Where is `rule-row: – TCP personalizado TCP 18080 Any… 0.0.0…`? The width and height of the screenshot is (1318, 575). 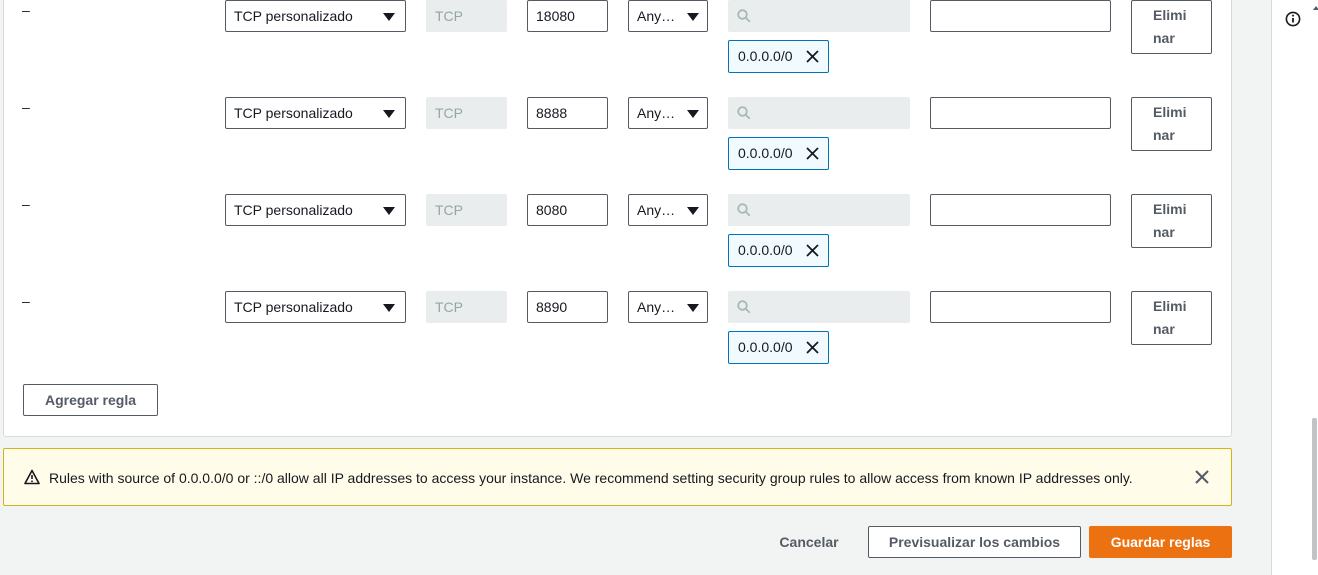 rule-row: – TCP personalizado TCP 18080 Any… 0.0.0… is located at coordinates (616, 45).